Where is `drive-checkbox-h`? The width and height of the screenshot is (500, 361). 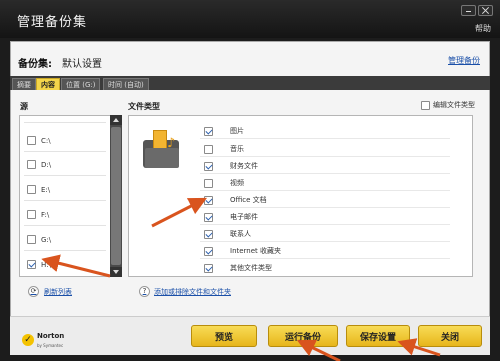 drive-checkbox-h is located at coordinates (31, 264).